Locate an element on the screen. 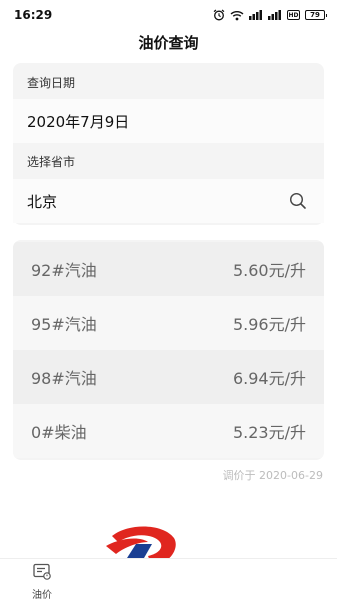  fuel-price: 5.60元/升 is located at coordinates (269, 270).